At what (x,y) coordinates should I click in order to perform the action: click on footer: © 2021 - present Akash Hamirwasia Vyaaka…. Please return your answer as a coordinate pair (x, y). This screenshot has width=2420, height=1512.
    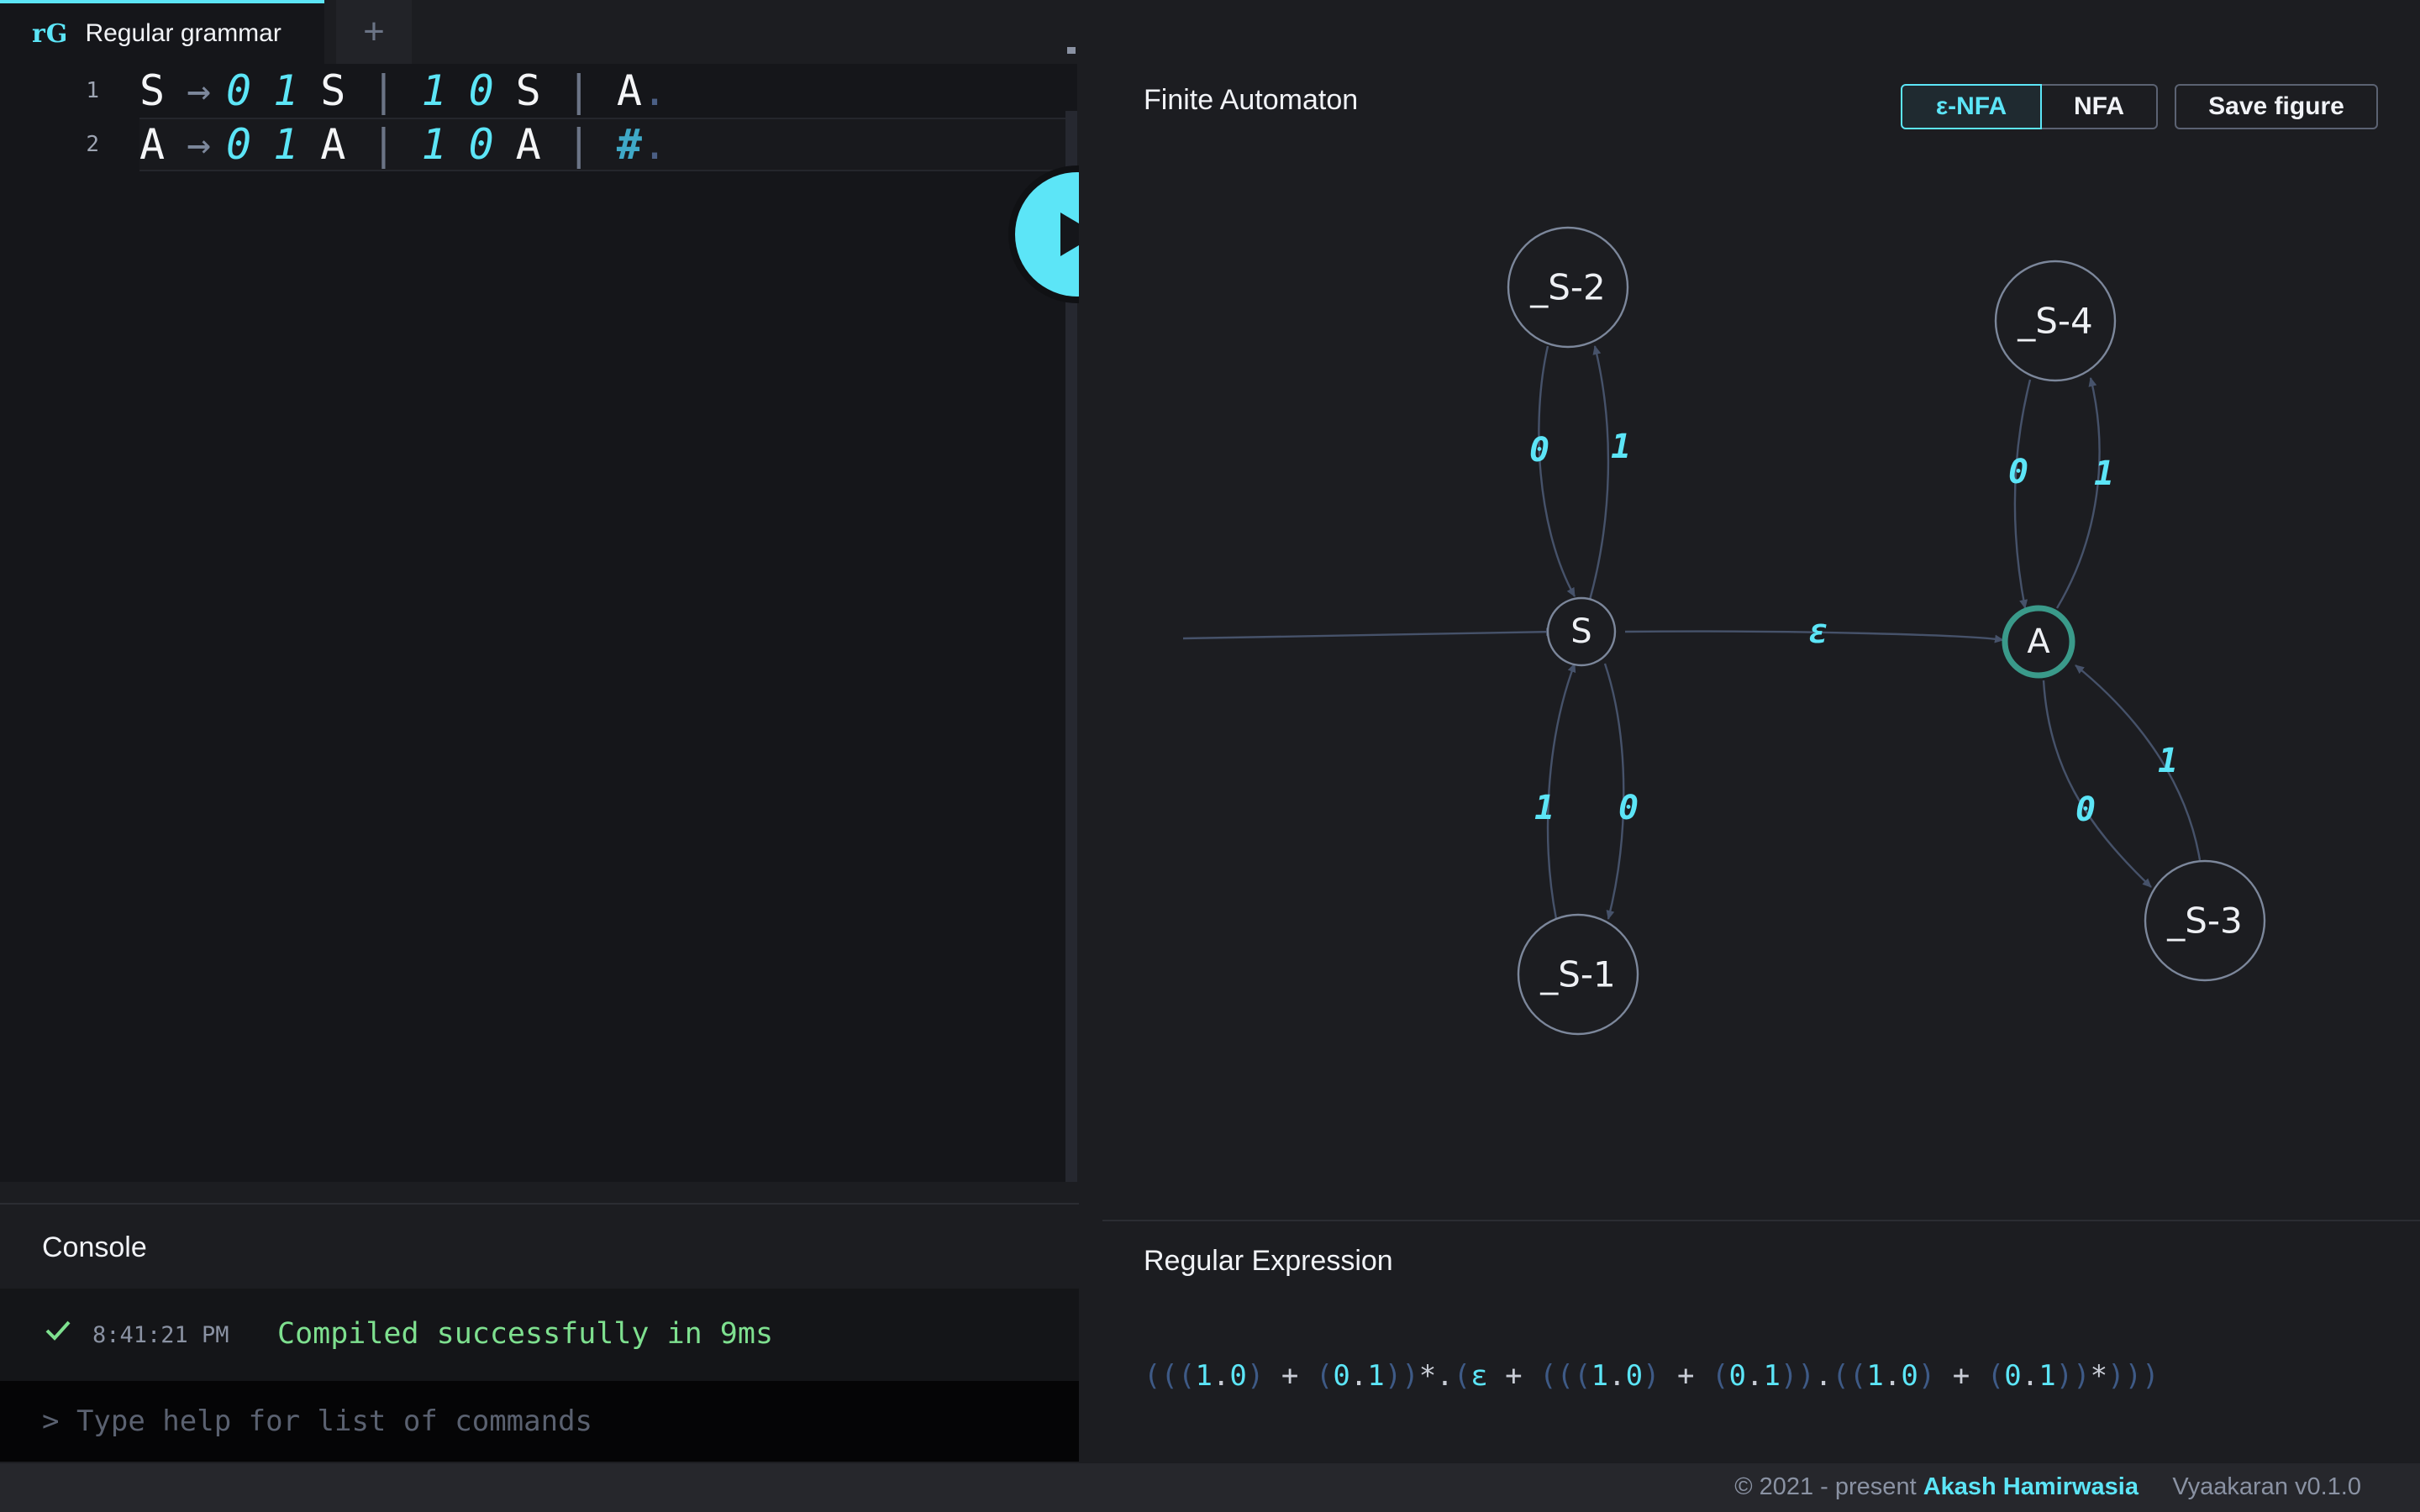
    Looking at the image, I should click on (1210, 1487).